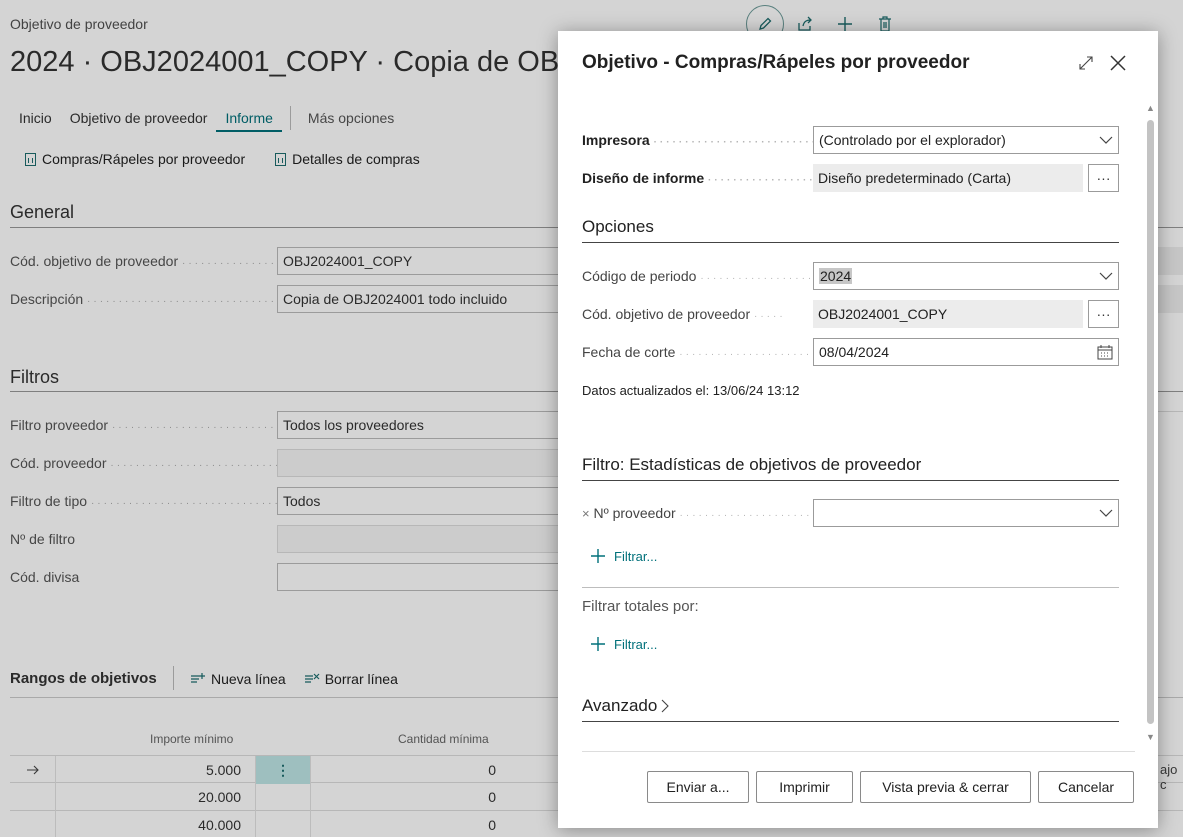  What do you see at coordinates (858, 751) in the screenshot?
I see `footer-divider` at bounding box center [858, 751].